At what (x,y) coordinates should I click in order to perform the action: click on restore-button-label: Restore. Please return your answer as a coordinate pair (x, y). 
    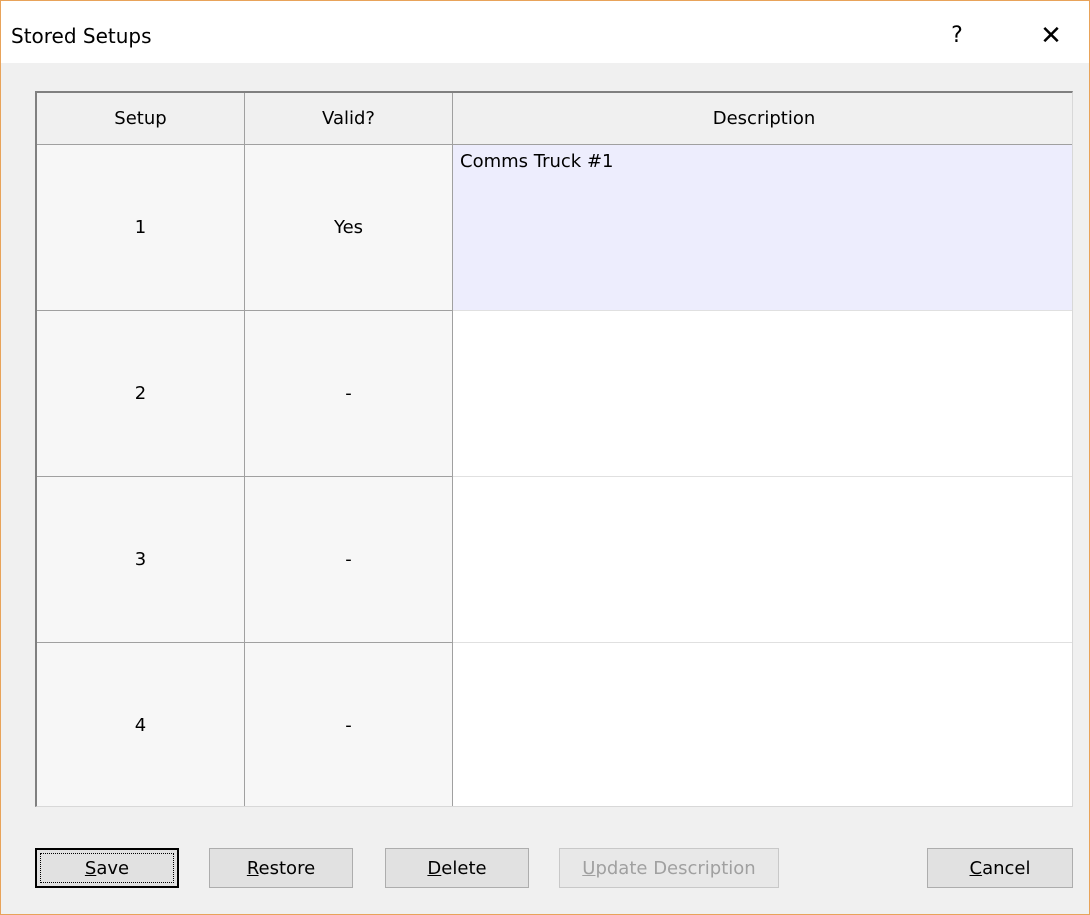
    Looking at the image, I should click on (281, 868).